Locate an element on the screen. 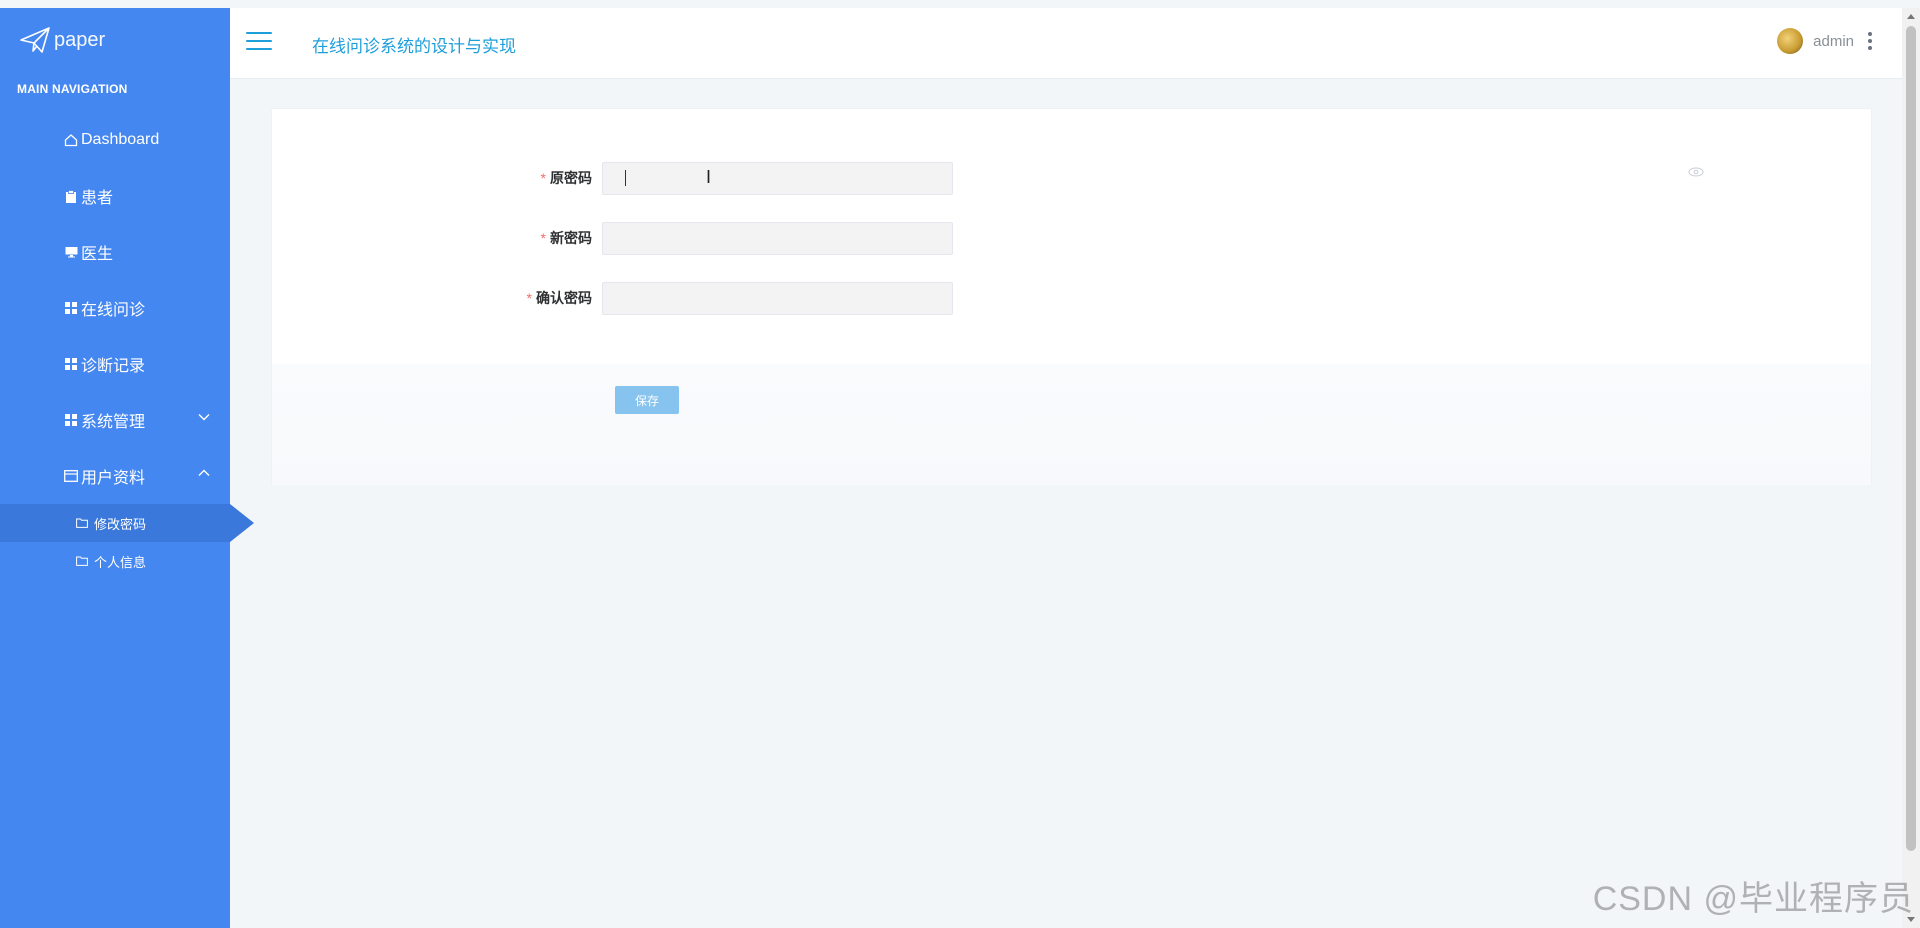 Image resolution: width=1920 pixels, height=928 pixels. new-password-input is located at coordinates (777, 238).